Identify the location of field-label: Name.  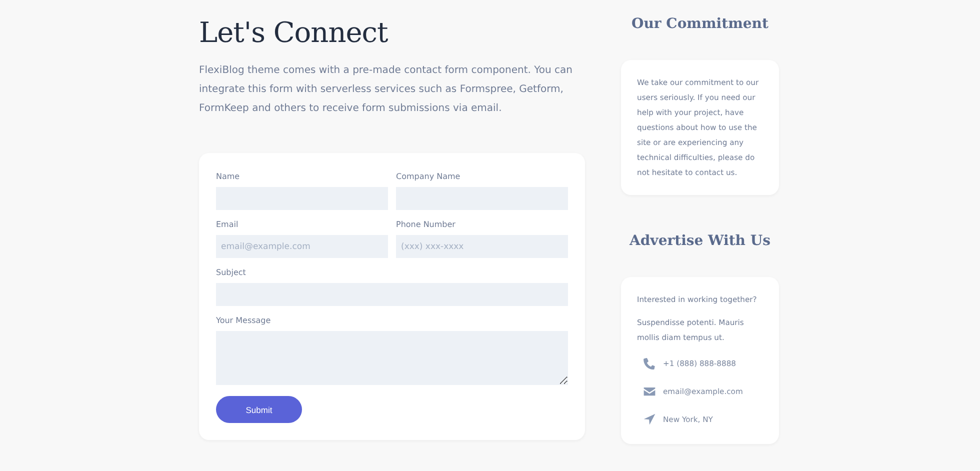
(228, 176).